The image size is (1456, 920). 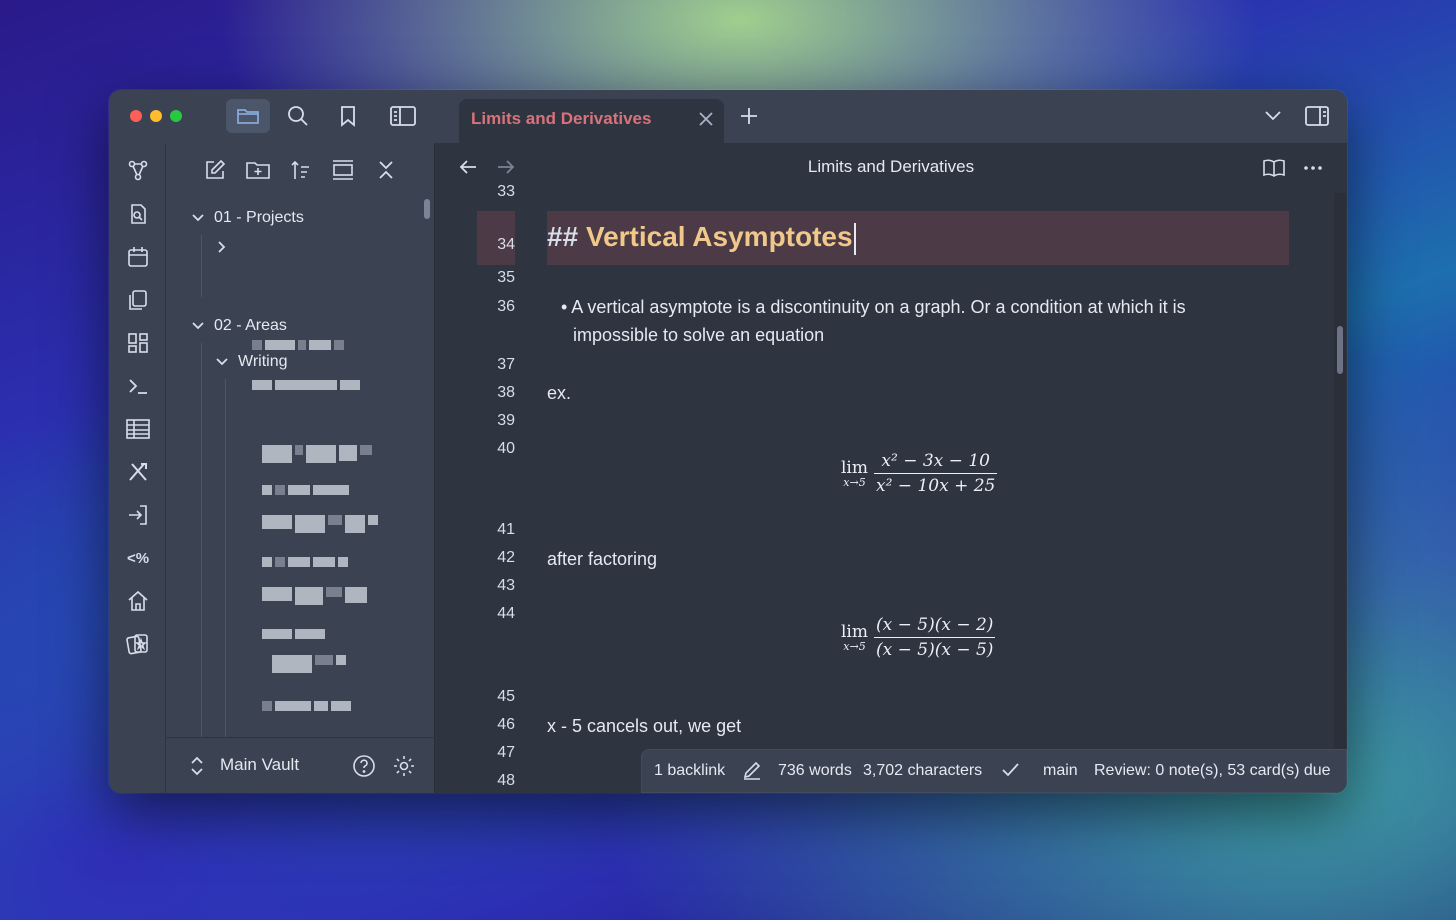 What do you see at coordinates (348, 116) in the screenshot?
I see `bookmarks-icon` at bounding box center [348, 116].